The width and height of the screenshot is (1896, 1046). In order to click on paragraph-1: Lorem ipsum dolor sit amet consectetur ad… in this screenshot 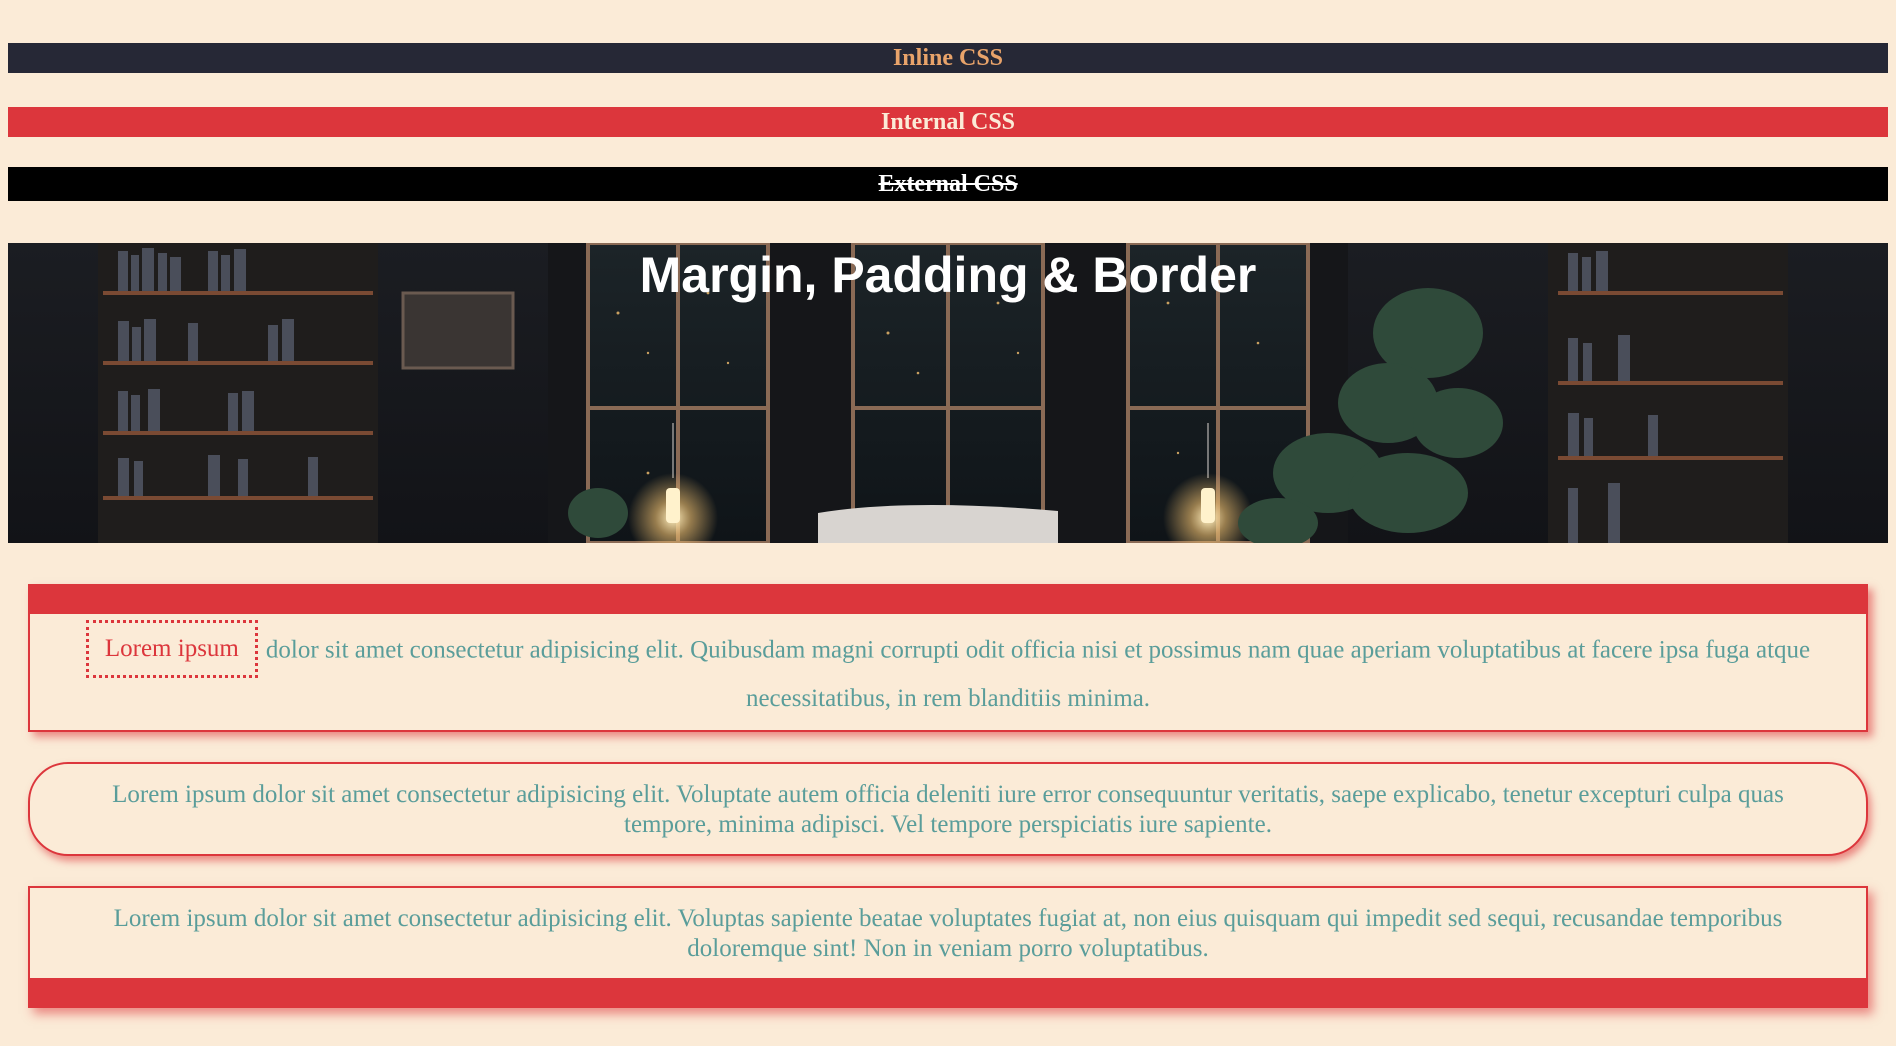, I will do `click(948, 658)`.